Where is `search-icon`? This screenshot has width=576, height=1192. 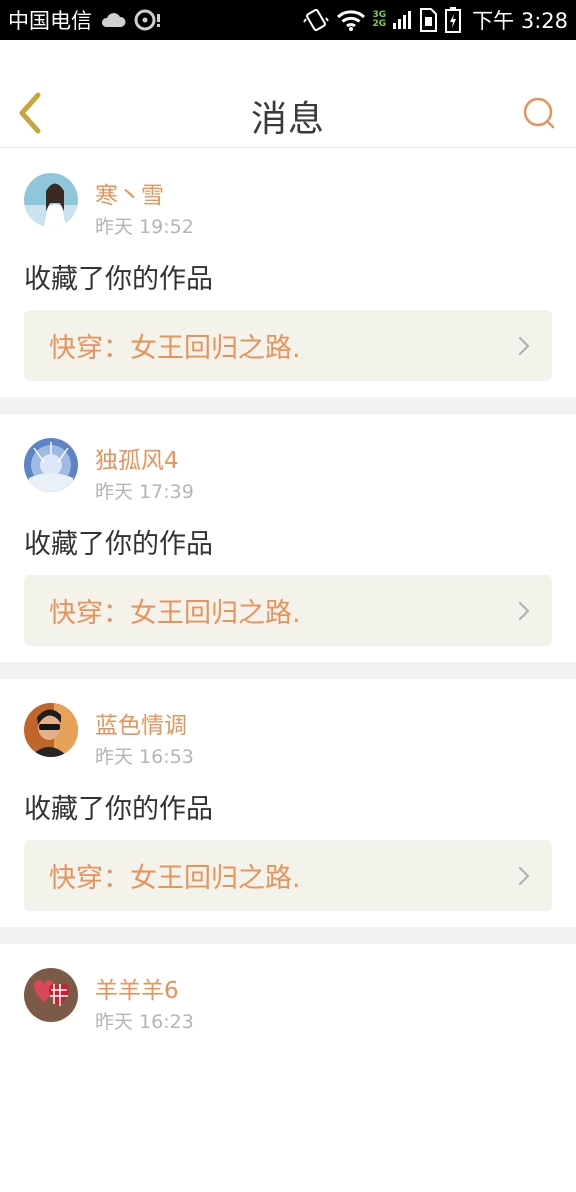 search-icon is located at coordinates (539, 113).